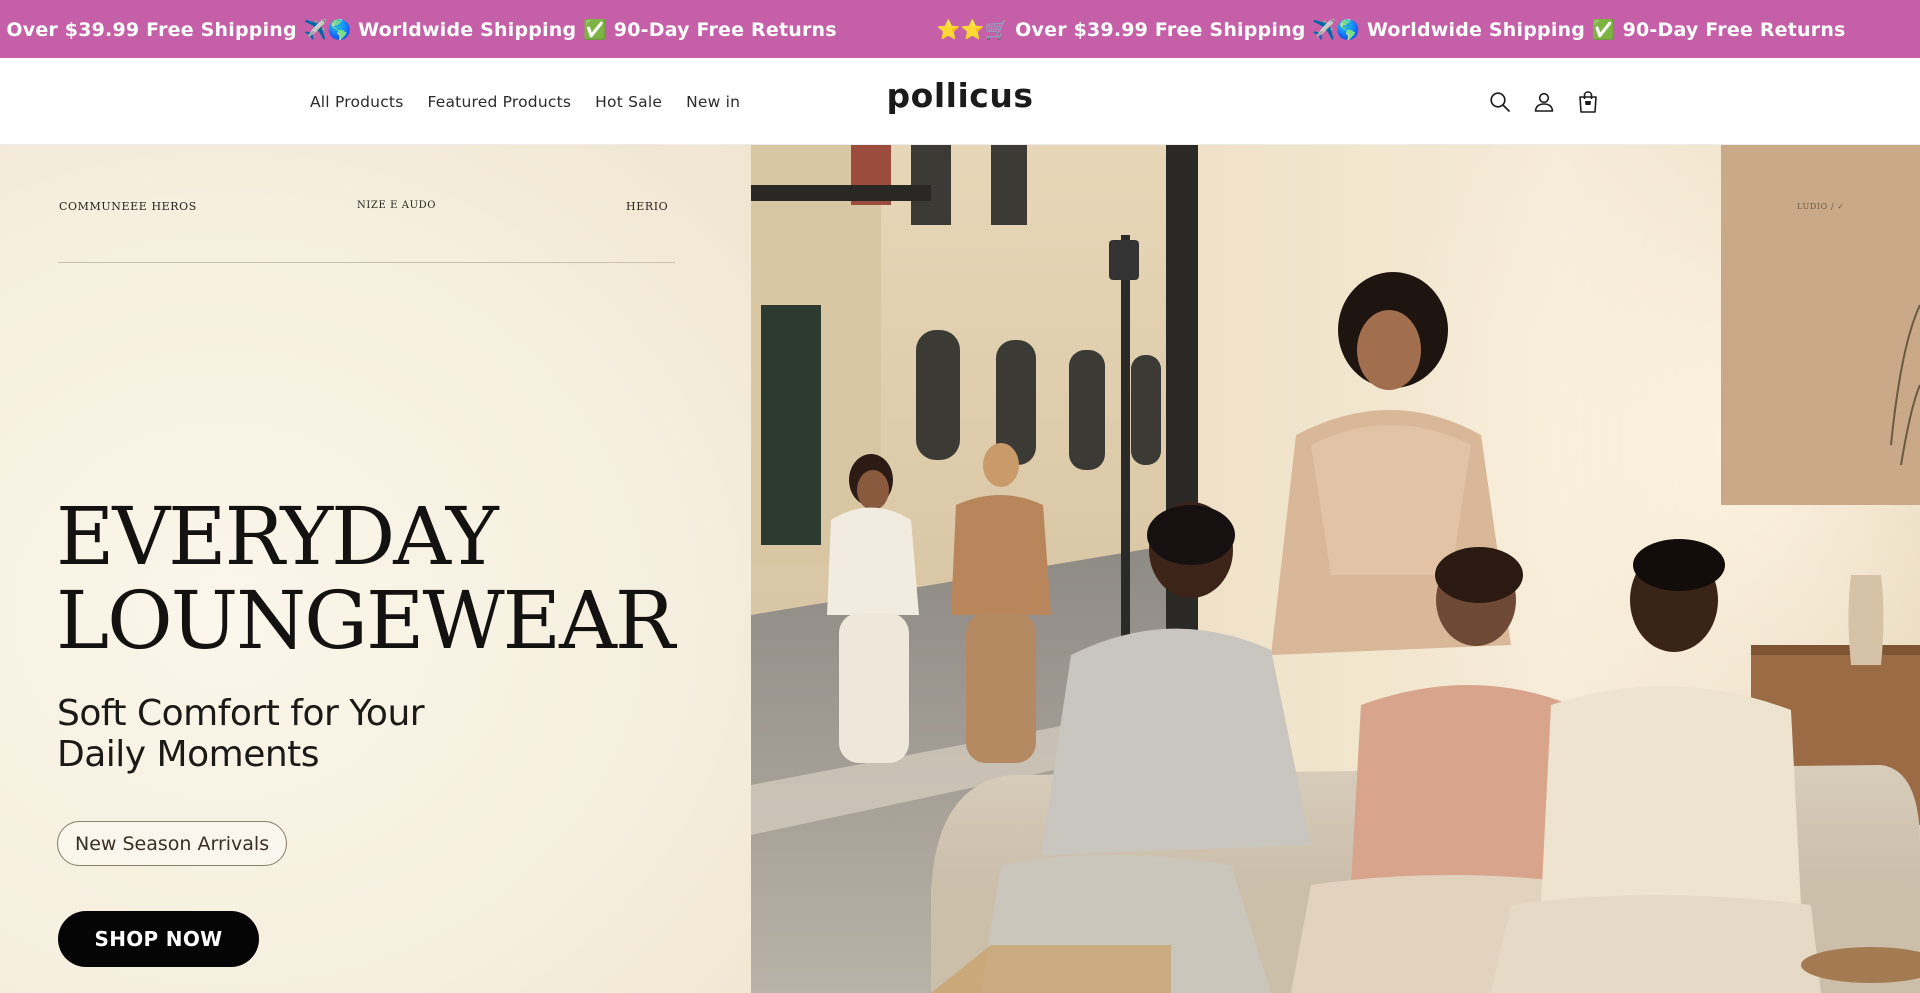 The width and height of the screenshot is (1920, 993). I want to click on hero-mini-label: COMMUNEEE HEROS, so click(128, 206).